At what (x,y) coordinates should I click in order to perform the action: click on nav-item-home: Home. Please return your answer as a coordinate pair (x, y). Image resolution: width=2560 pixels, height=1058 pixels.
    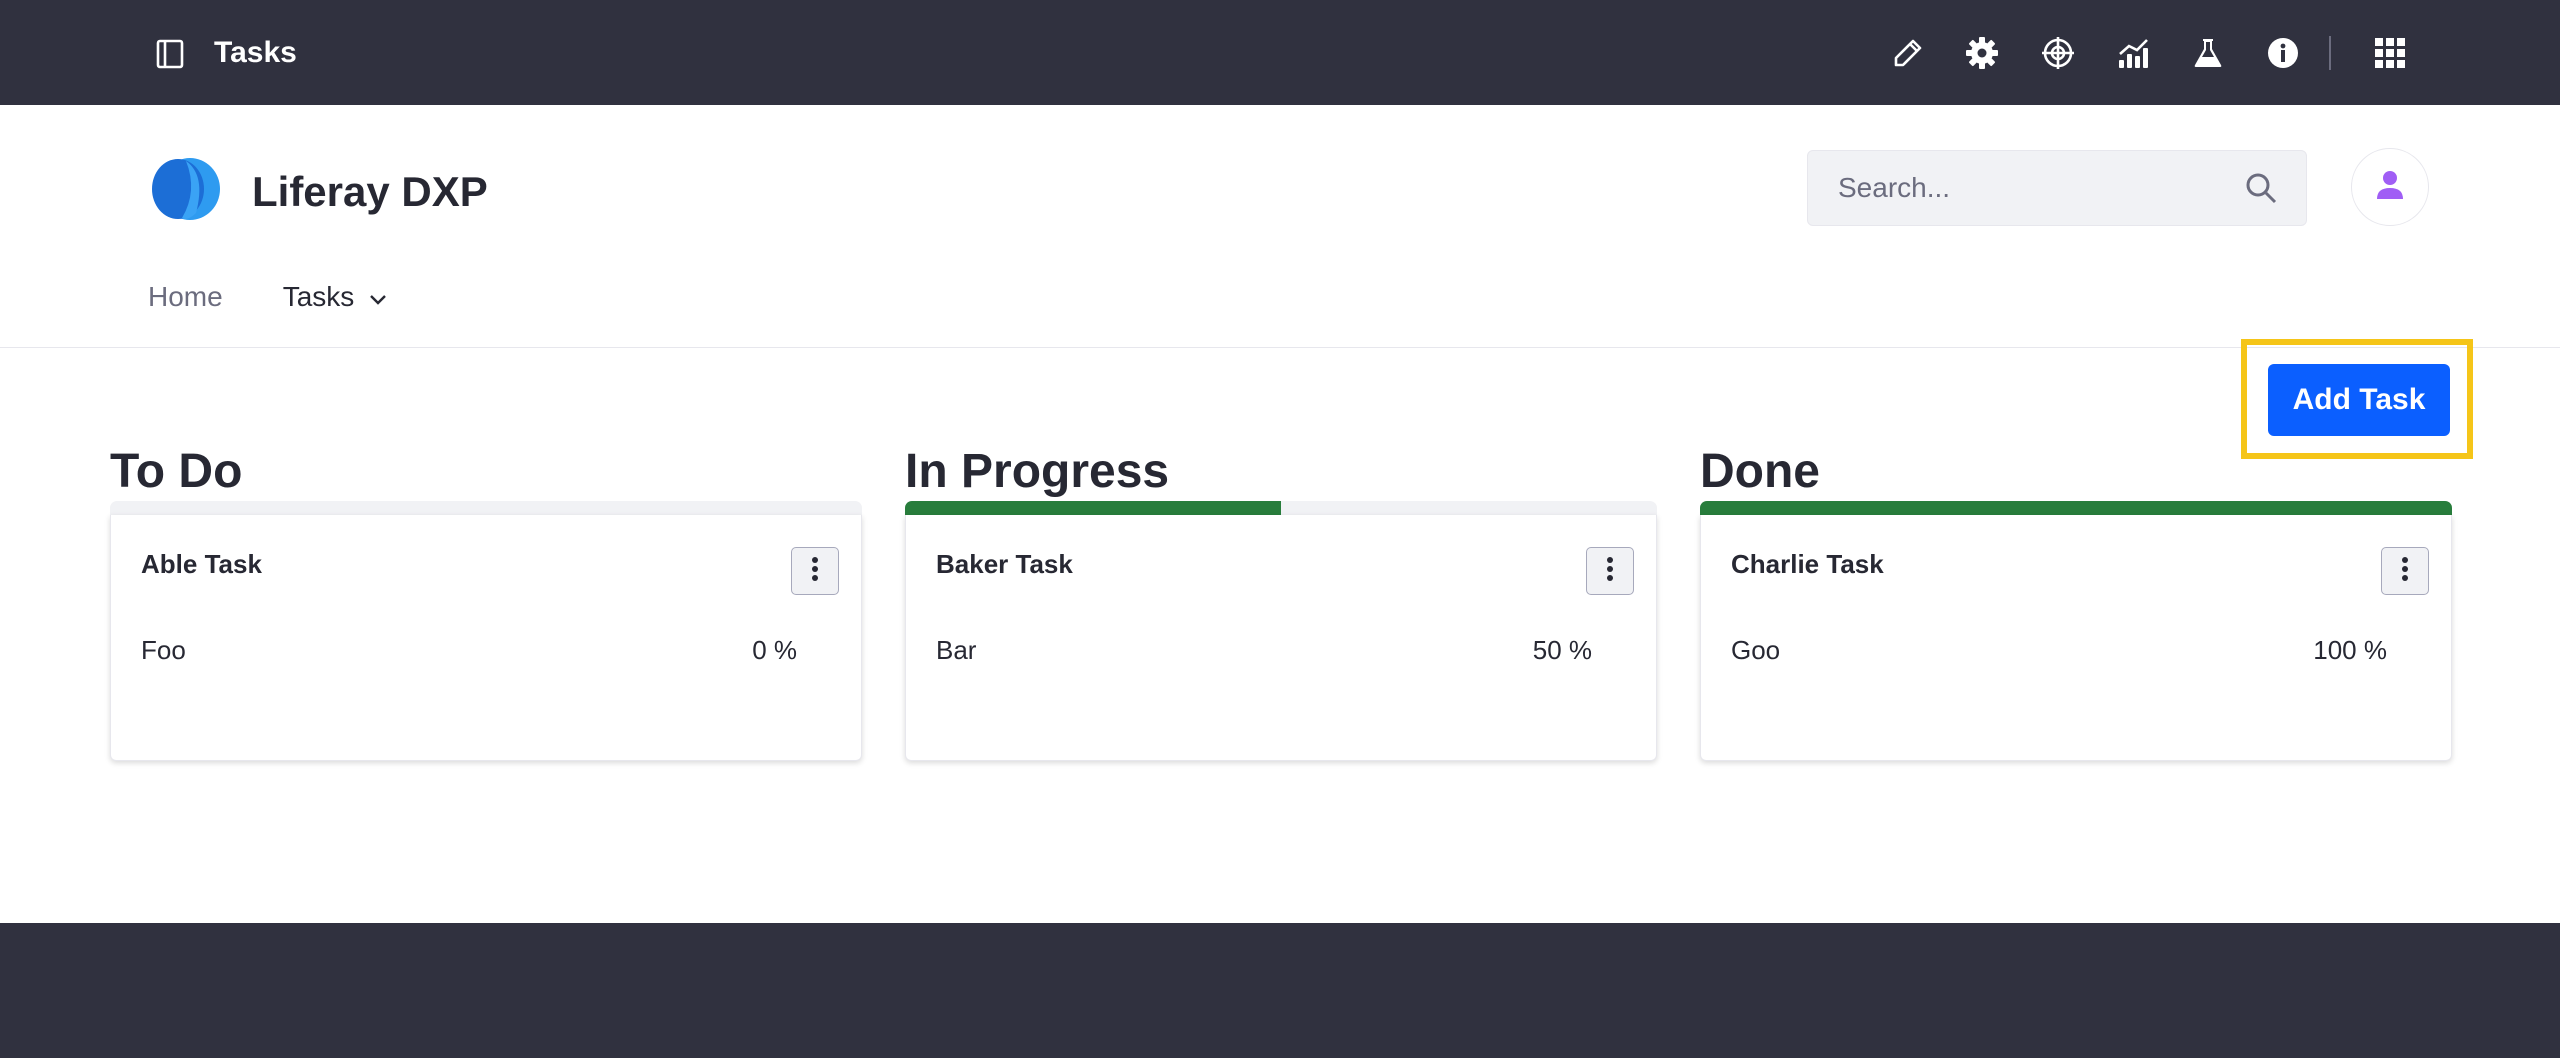
    Looking at the image, I should click on (185, 297).